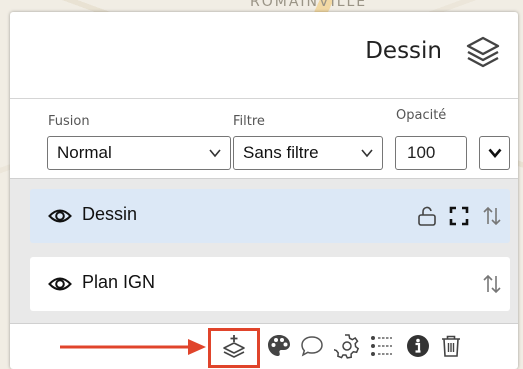 This screenshot has height=369, width=523. Describe the element at coordinates (381, 346) in the screenshot. I see `list-icon` at that location.